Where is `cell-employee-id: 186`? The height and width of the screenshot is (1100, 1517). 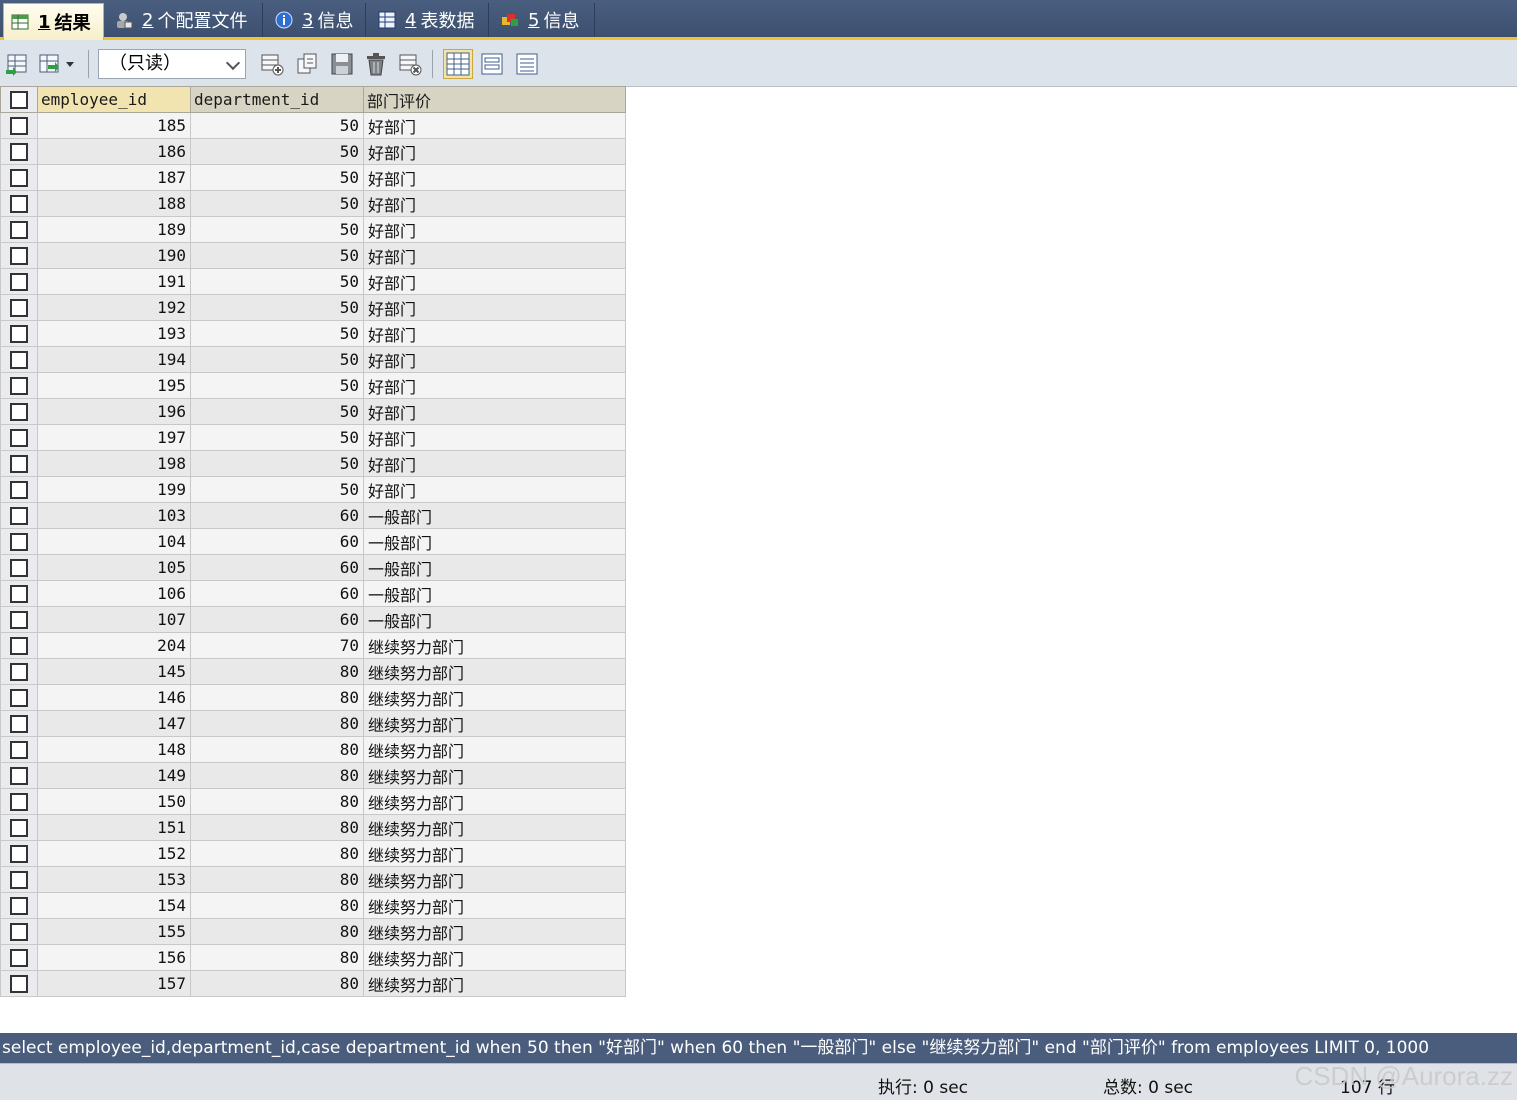 cell-employee-id: 186 is located at coordinates (114, 151).